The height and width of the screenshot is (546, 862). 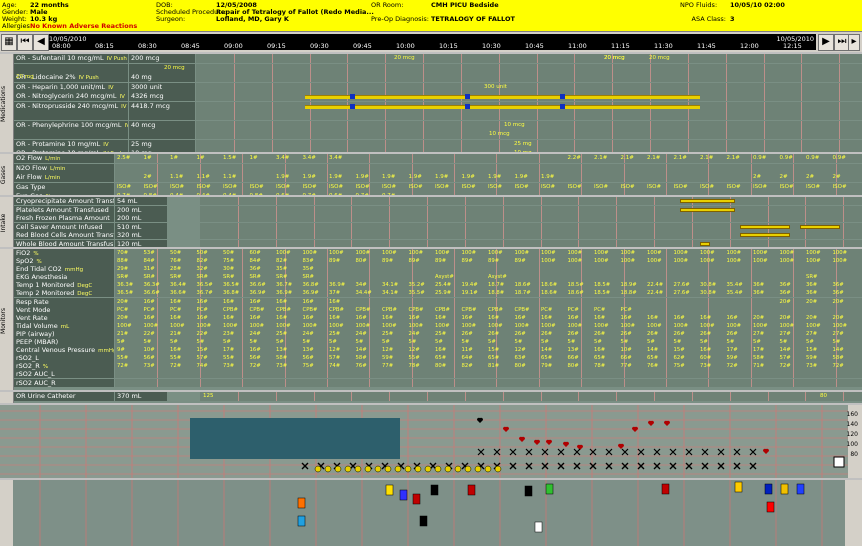 What do you see at coordinates (7, 104) in the screenshot?
I see `medications-tab: Medications` at bounding box center [7, 104].